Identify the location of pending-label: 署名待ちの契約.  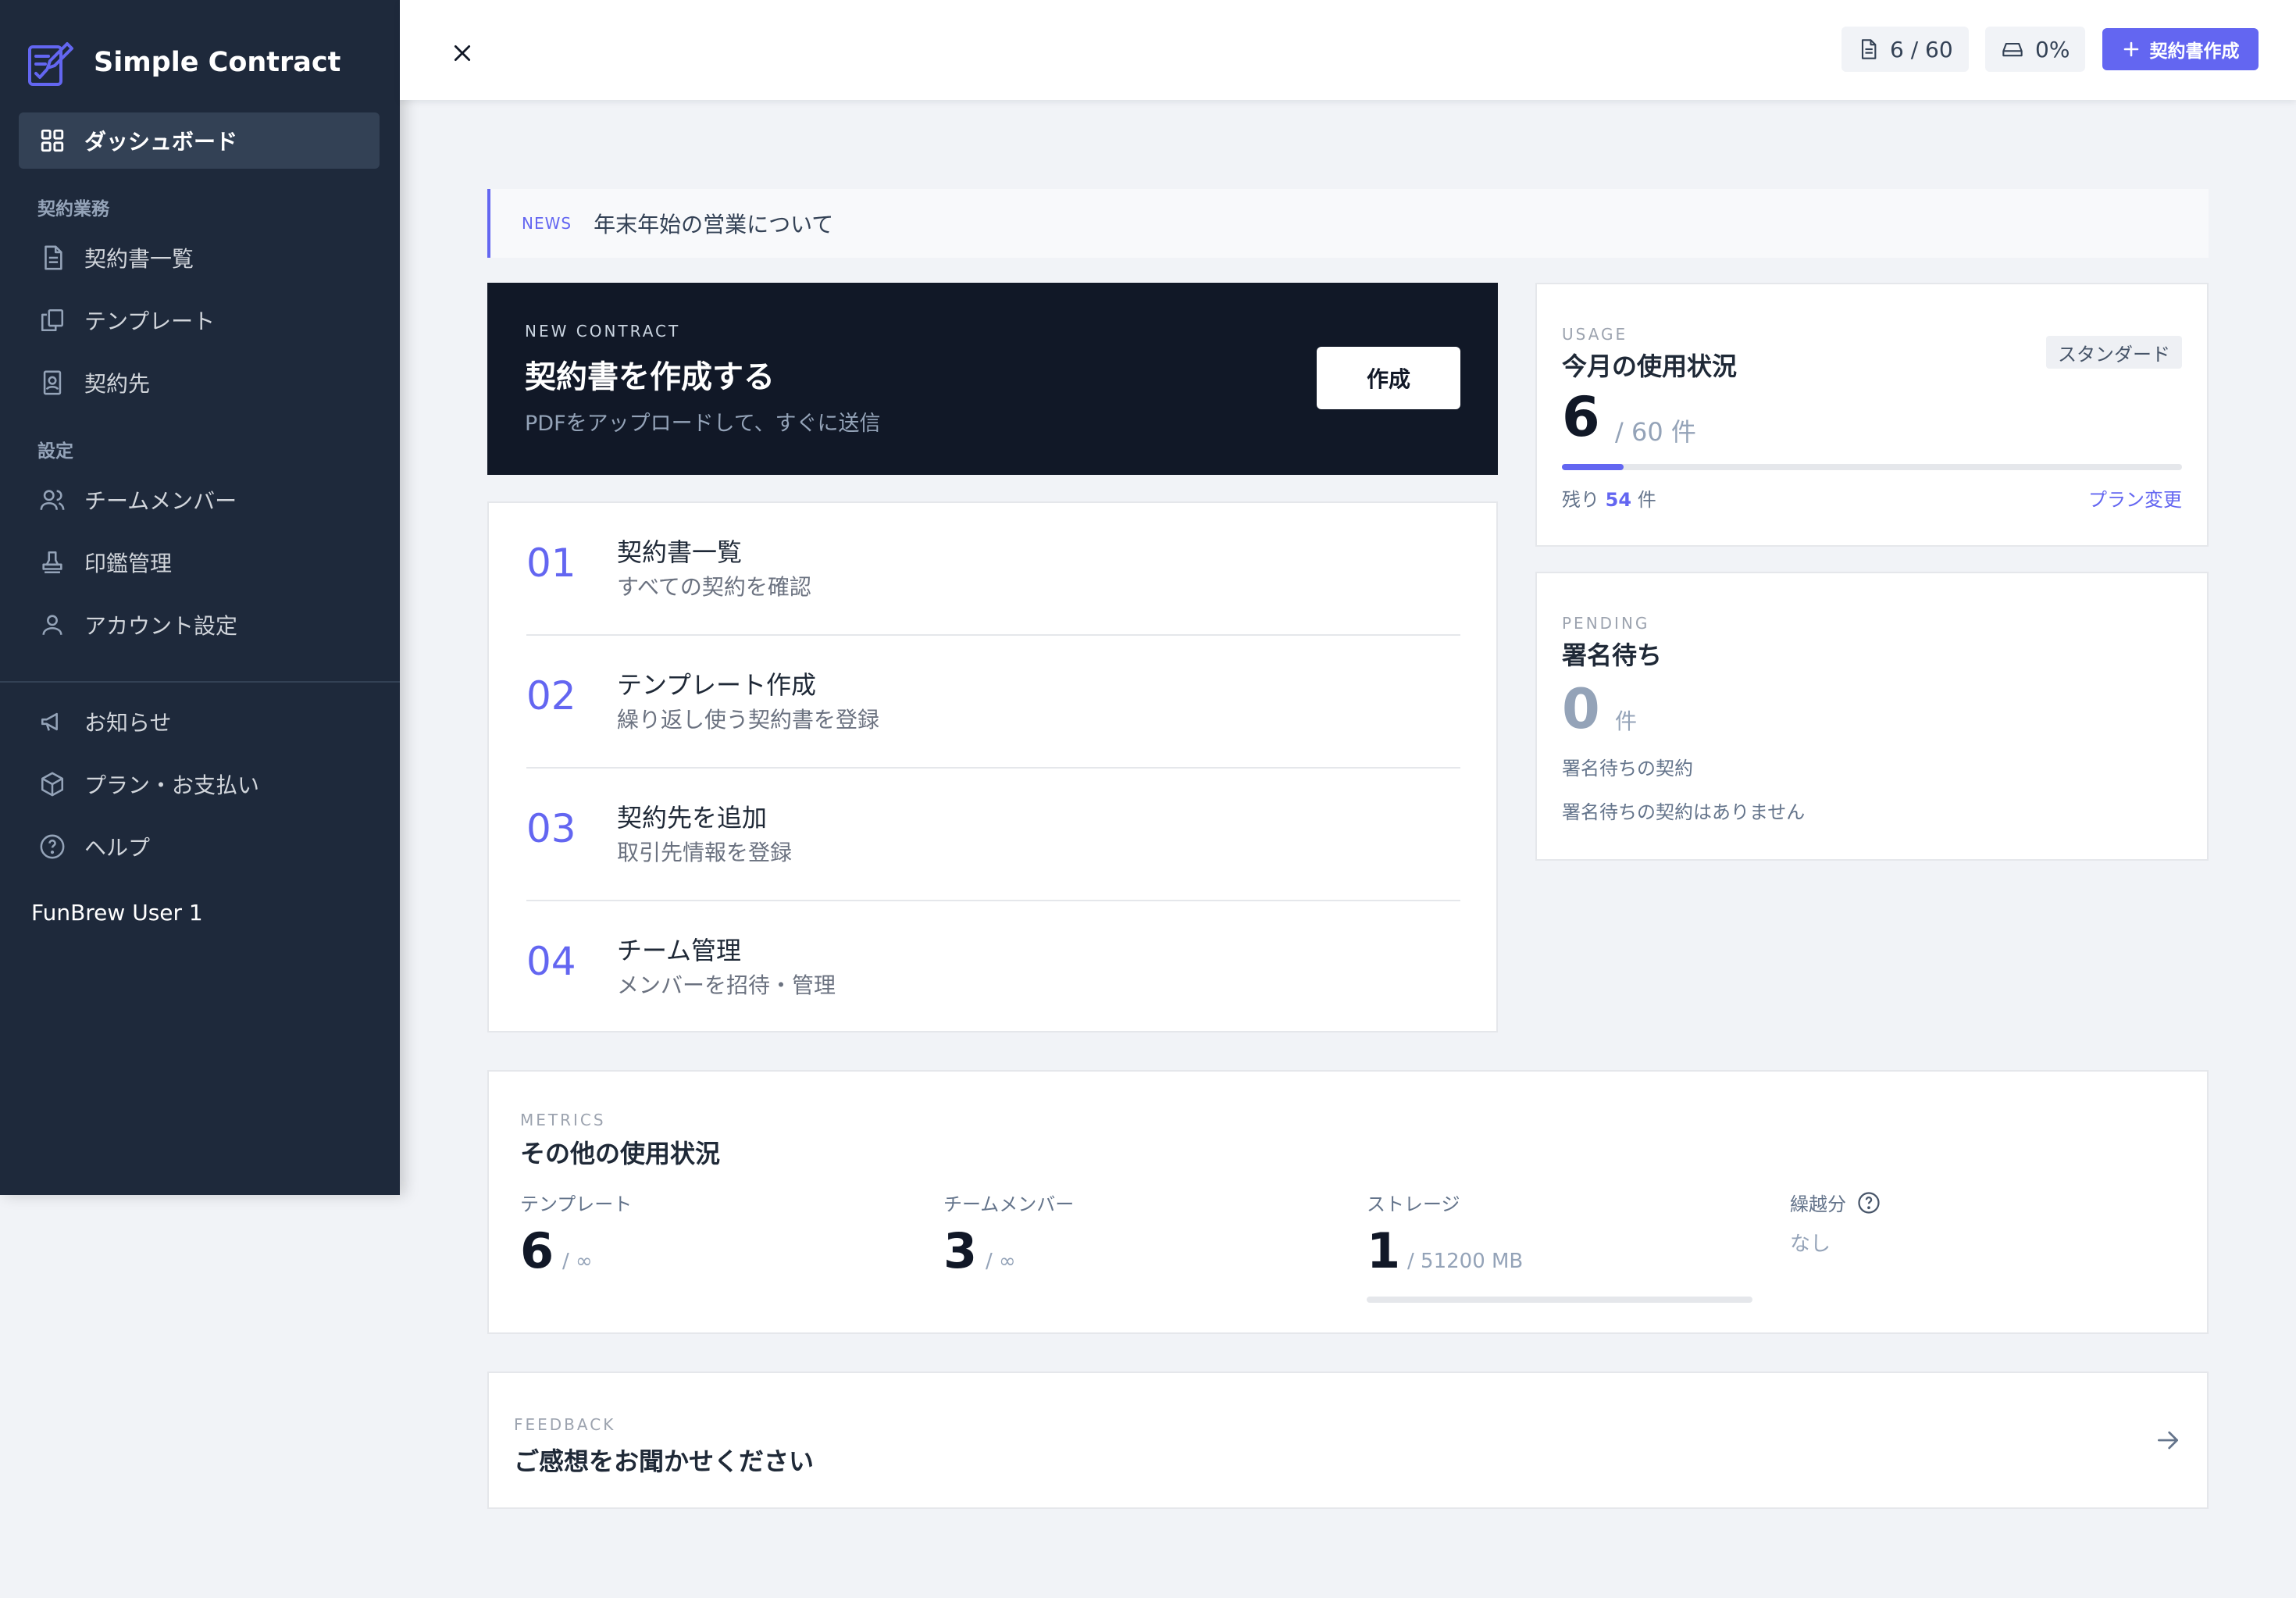
(1628, 768).